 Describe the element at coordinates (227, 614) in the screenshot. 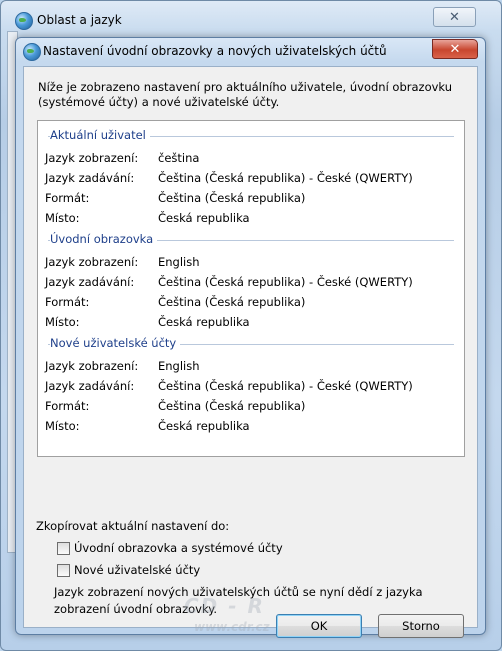

I see `watermark: CD - R www.cdr.cz` at that location.